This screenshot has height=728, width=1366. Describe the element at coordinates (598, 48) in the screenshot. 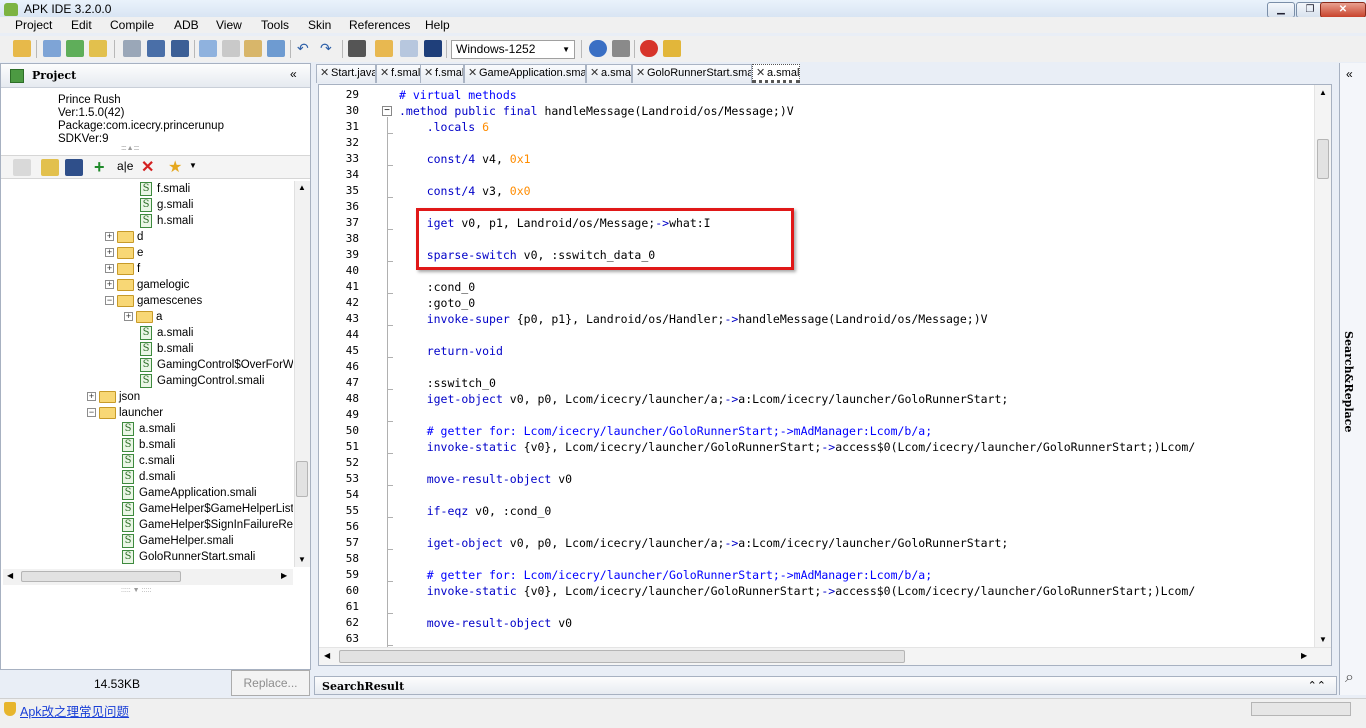

I see `help-icon` at that location.